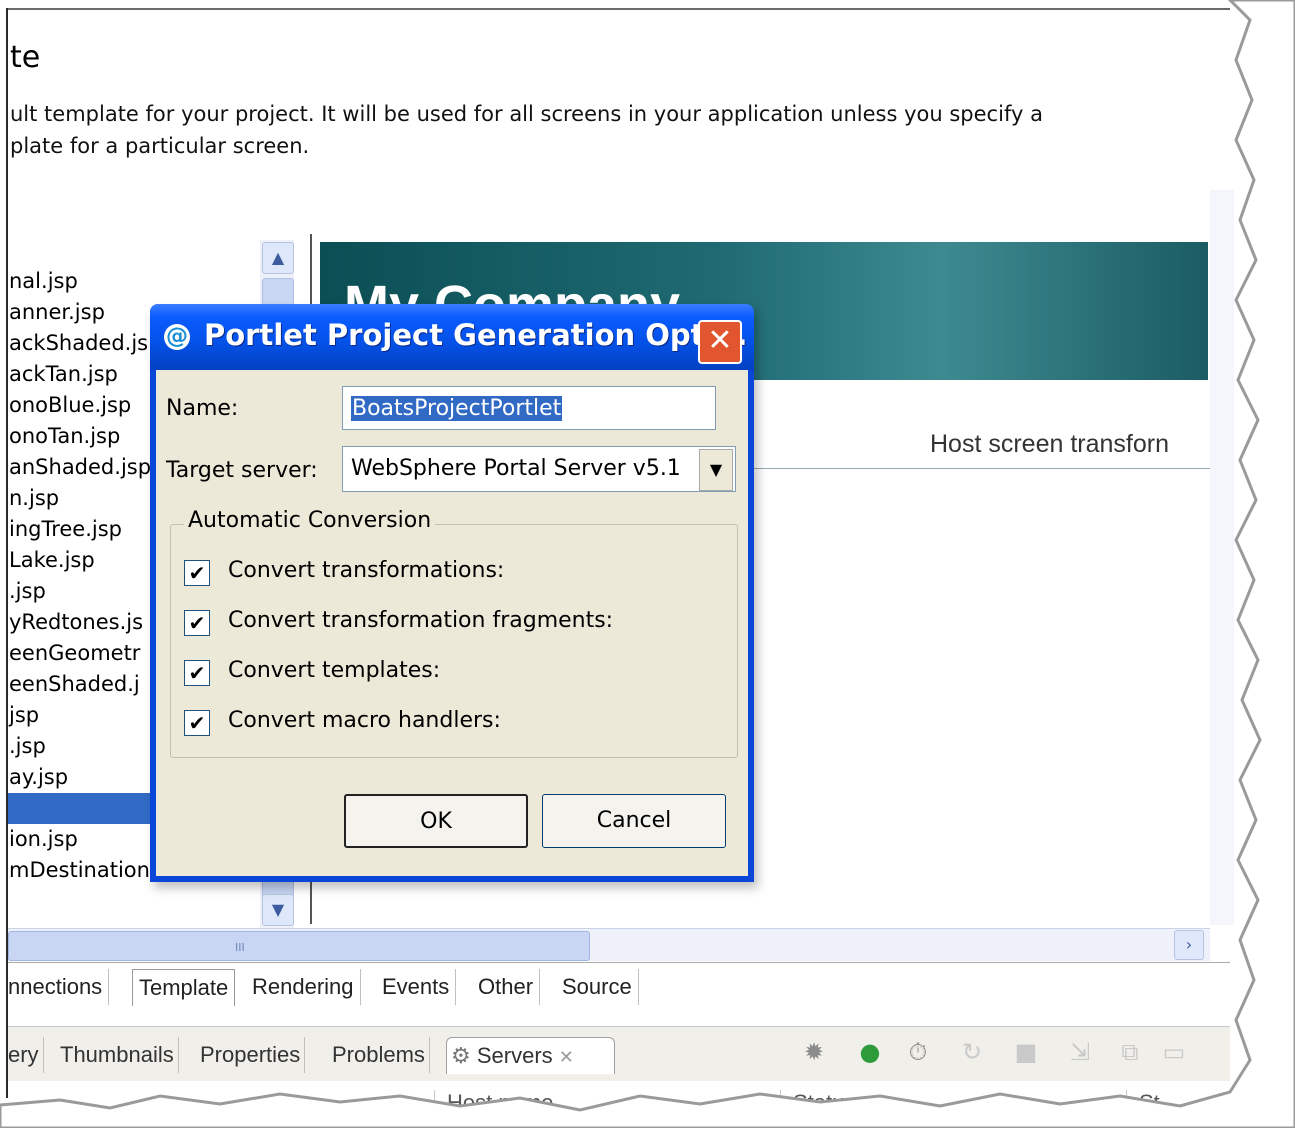 This screenshot has width=1295, height=1128. I want to click on tab-events: Events, so click(416, 987).